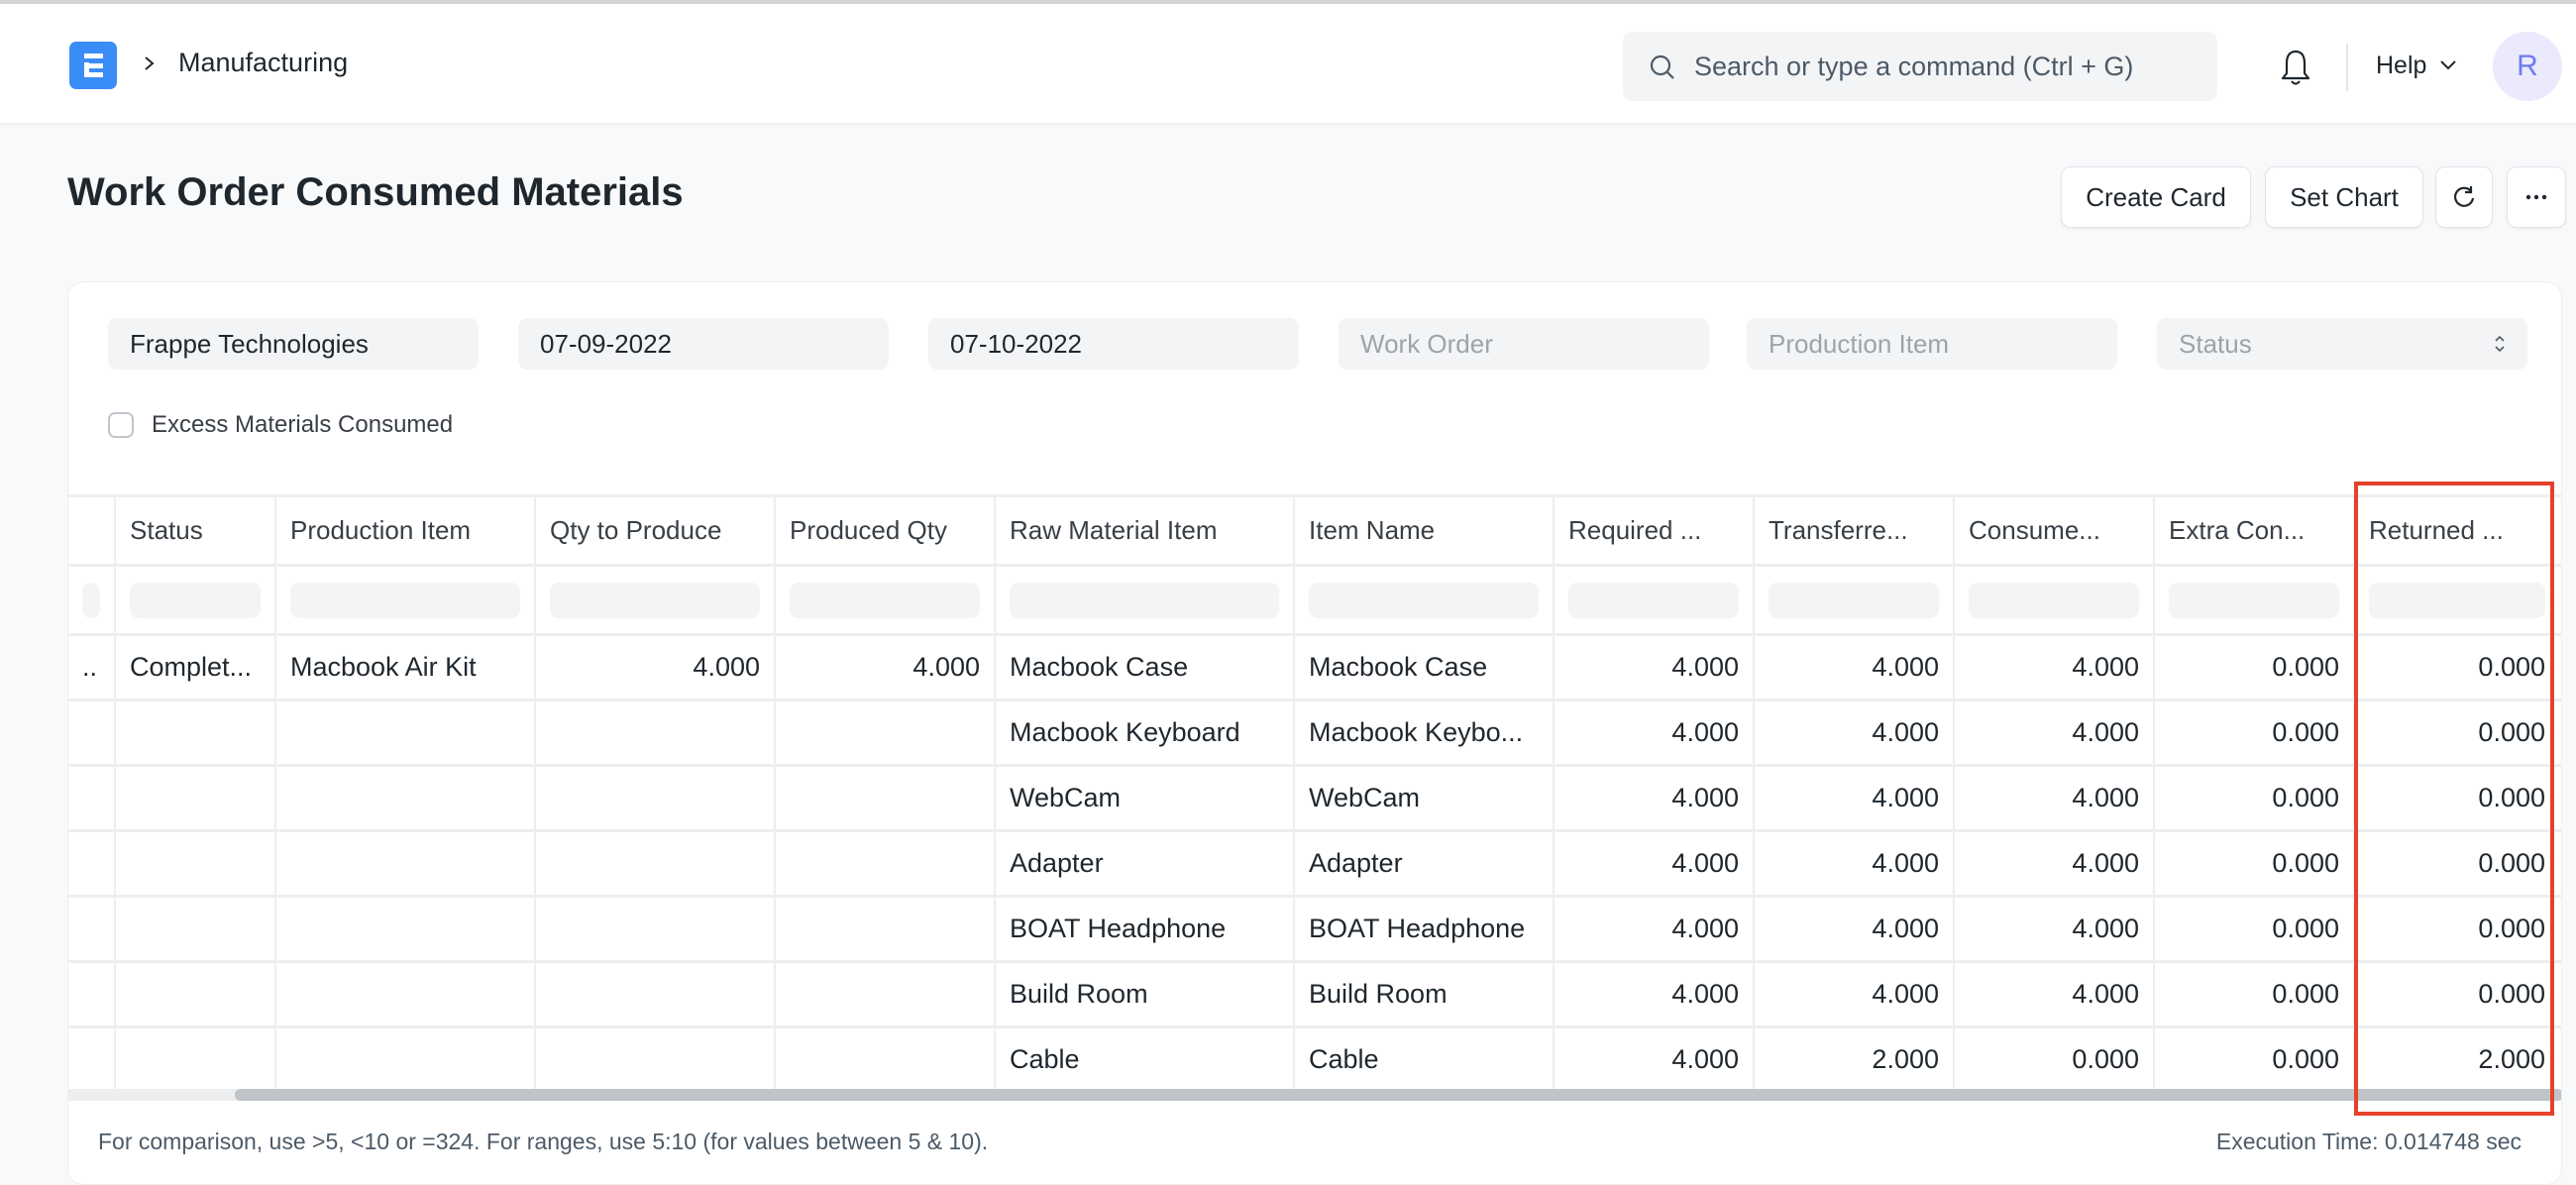  I want to click on column-header: Produced Qty, so click(886, 530).